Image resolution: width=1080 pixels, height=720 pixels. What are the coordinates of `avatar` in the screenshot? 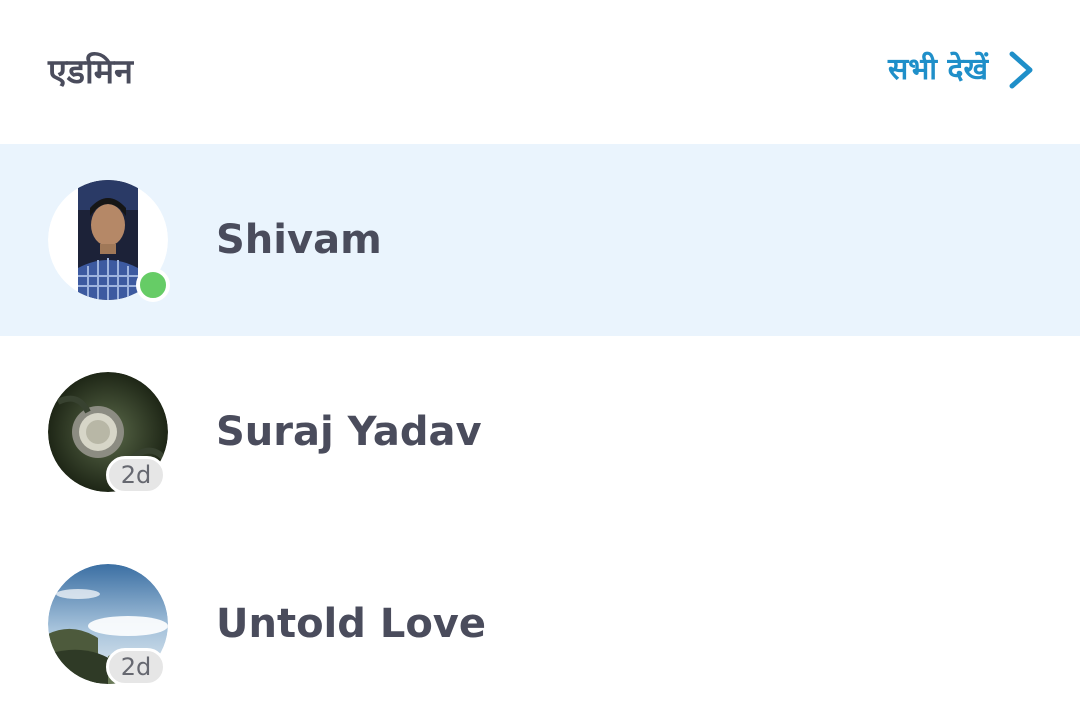 It's located at (109, 241).